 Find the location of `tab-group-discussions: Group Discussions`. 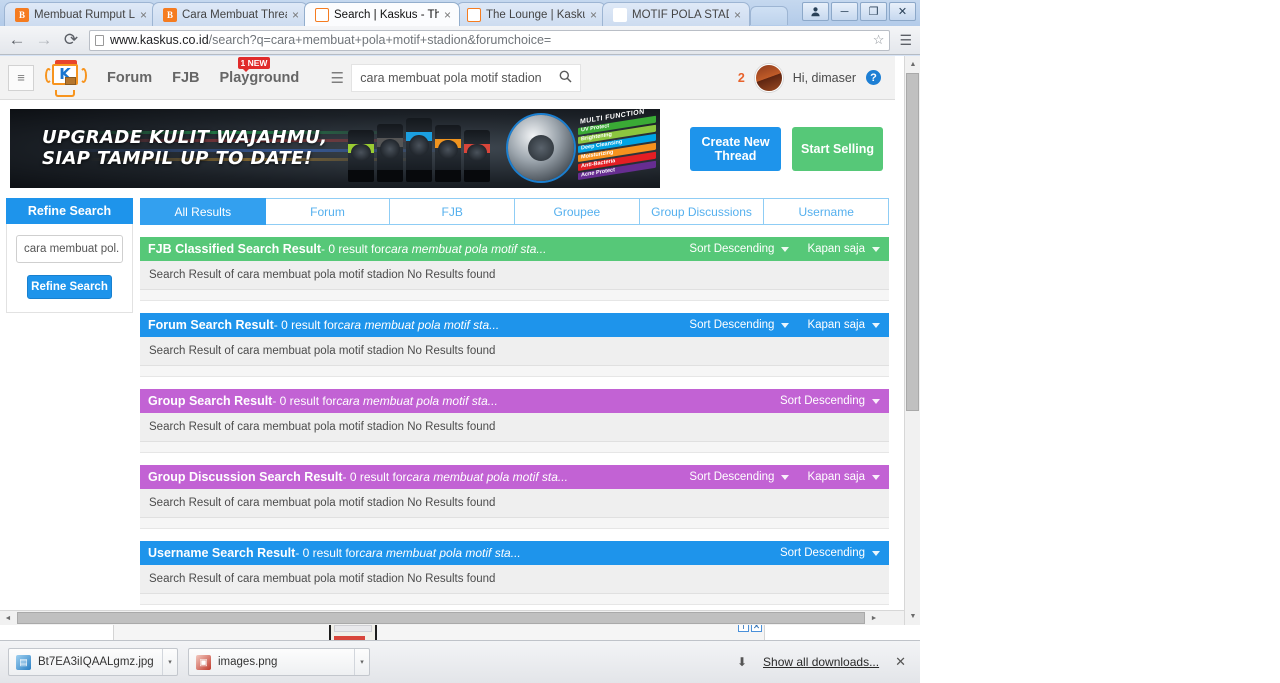

tab-group-discussions: Group Discussions is located at coordinates (702, 211).